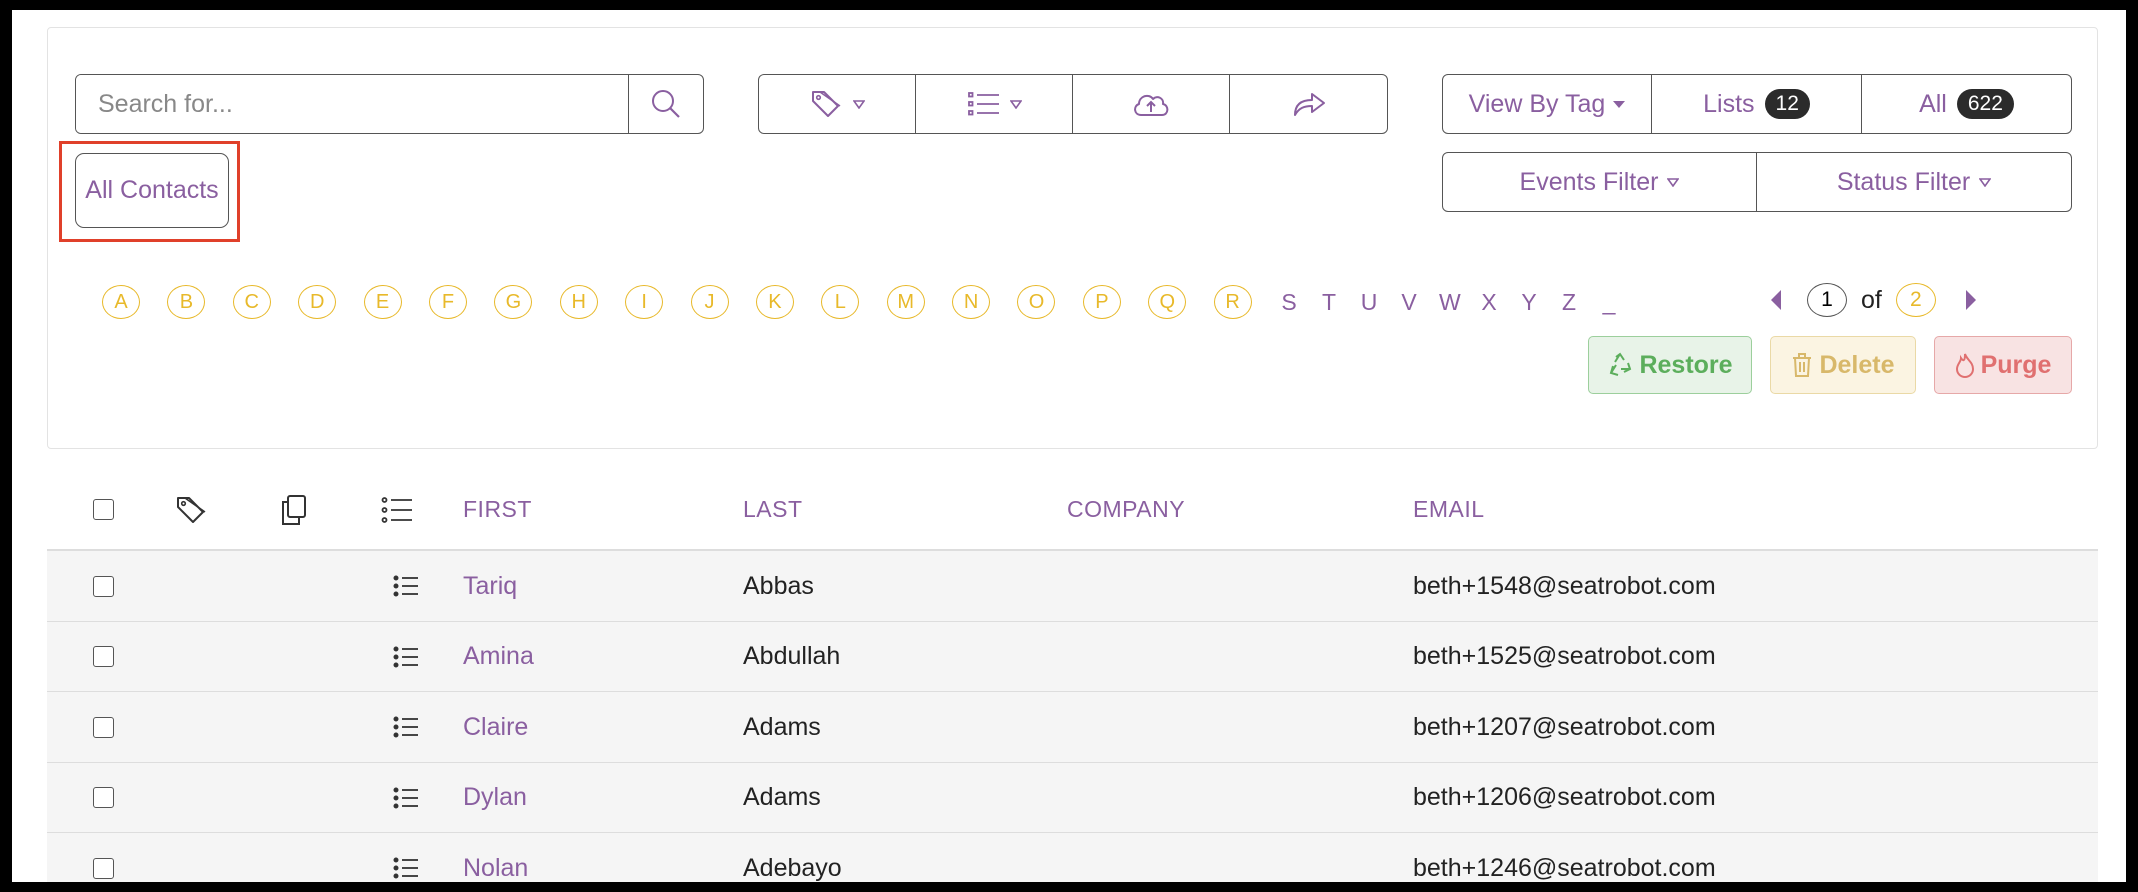 The width and height of the screenshot is (2138, 892). Describe the element at coordinates (495, 727) in the screenshot. I see `first-name-cell: Claire` at that location.